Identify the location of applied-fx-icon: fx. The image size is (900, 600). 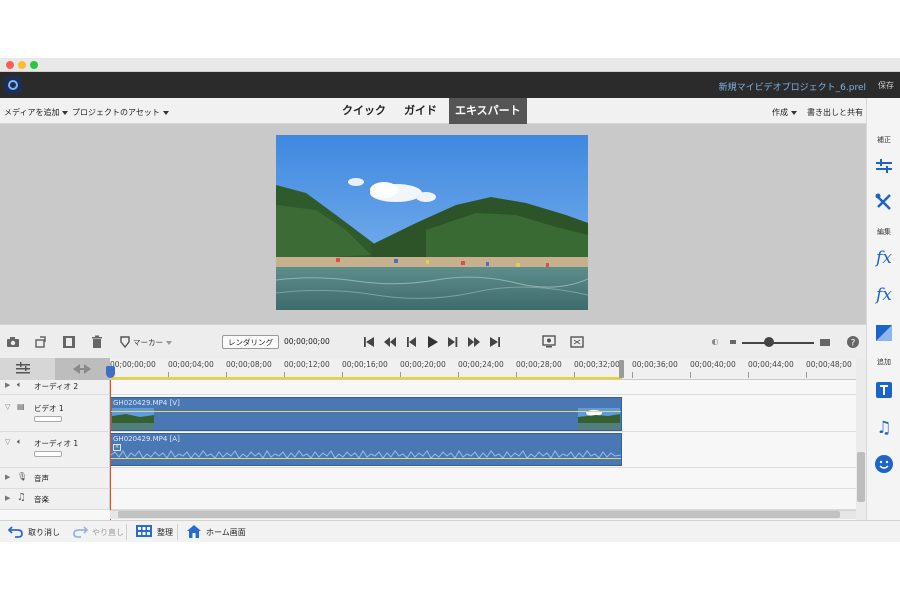
(884, 258).